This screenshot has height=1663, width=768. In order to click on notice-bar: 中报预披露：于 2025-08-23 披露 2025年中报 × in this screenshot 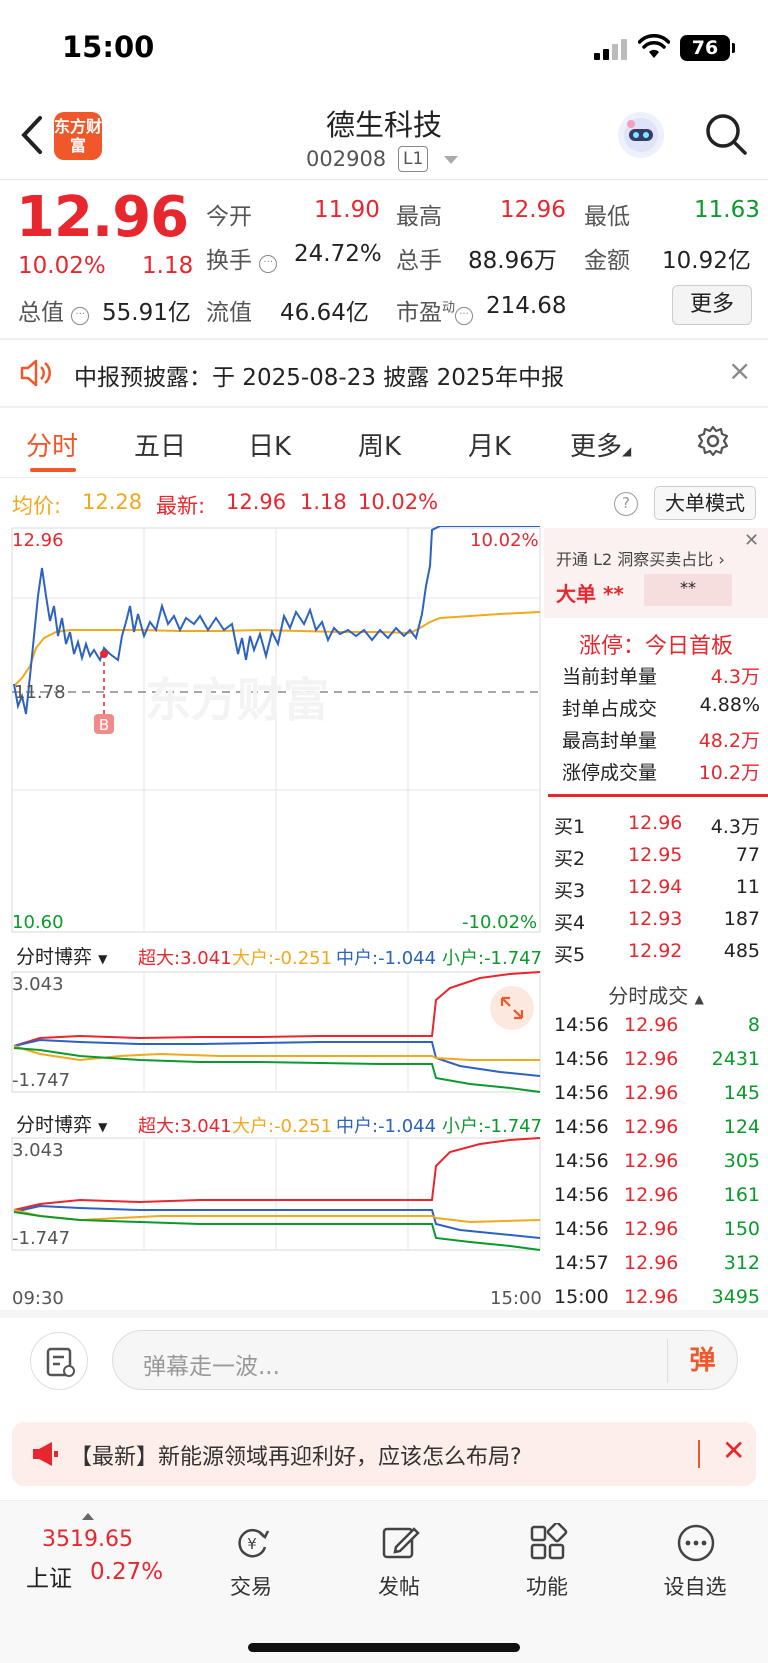, I will do `click(384, 373)`.